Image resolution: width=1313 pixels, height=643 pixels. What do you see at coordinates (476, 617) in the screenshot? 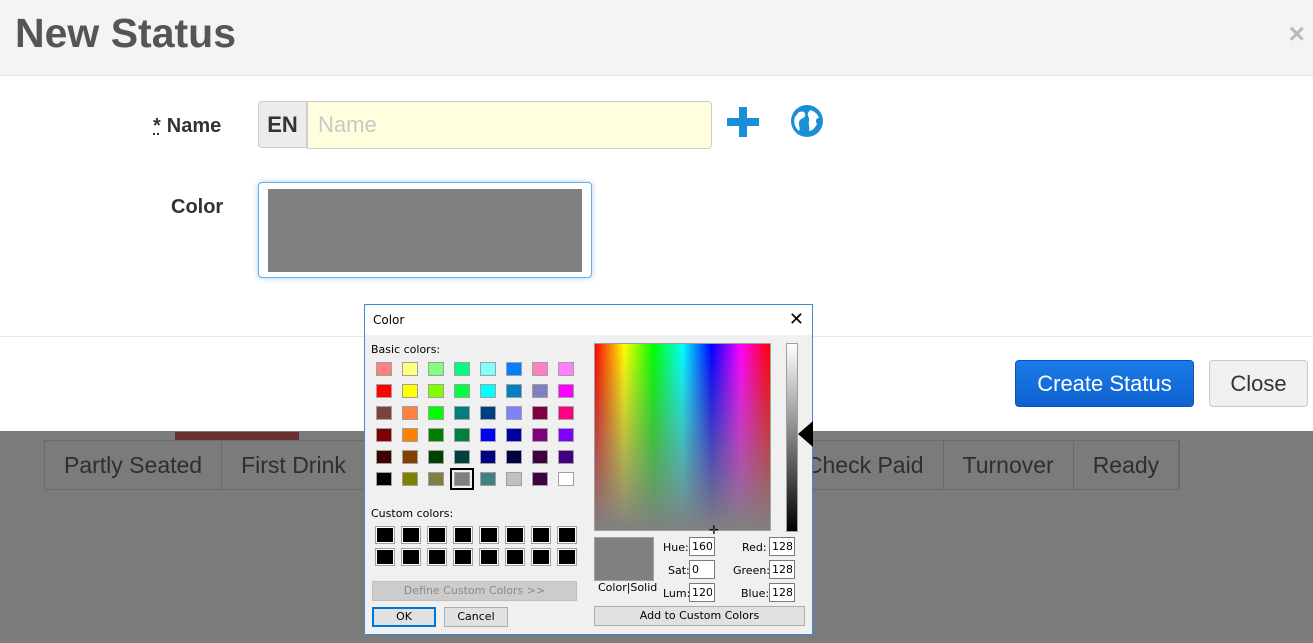
I see `cancel-button: Cancel` at bounding box center [476, 617].